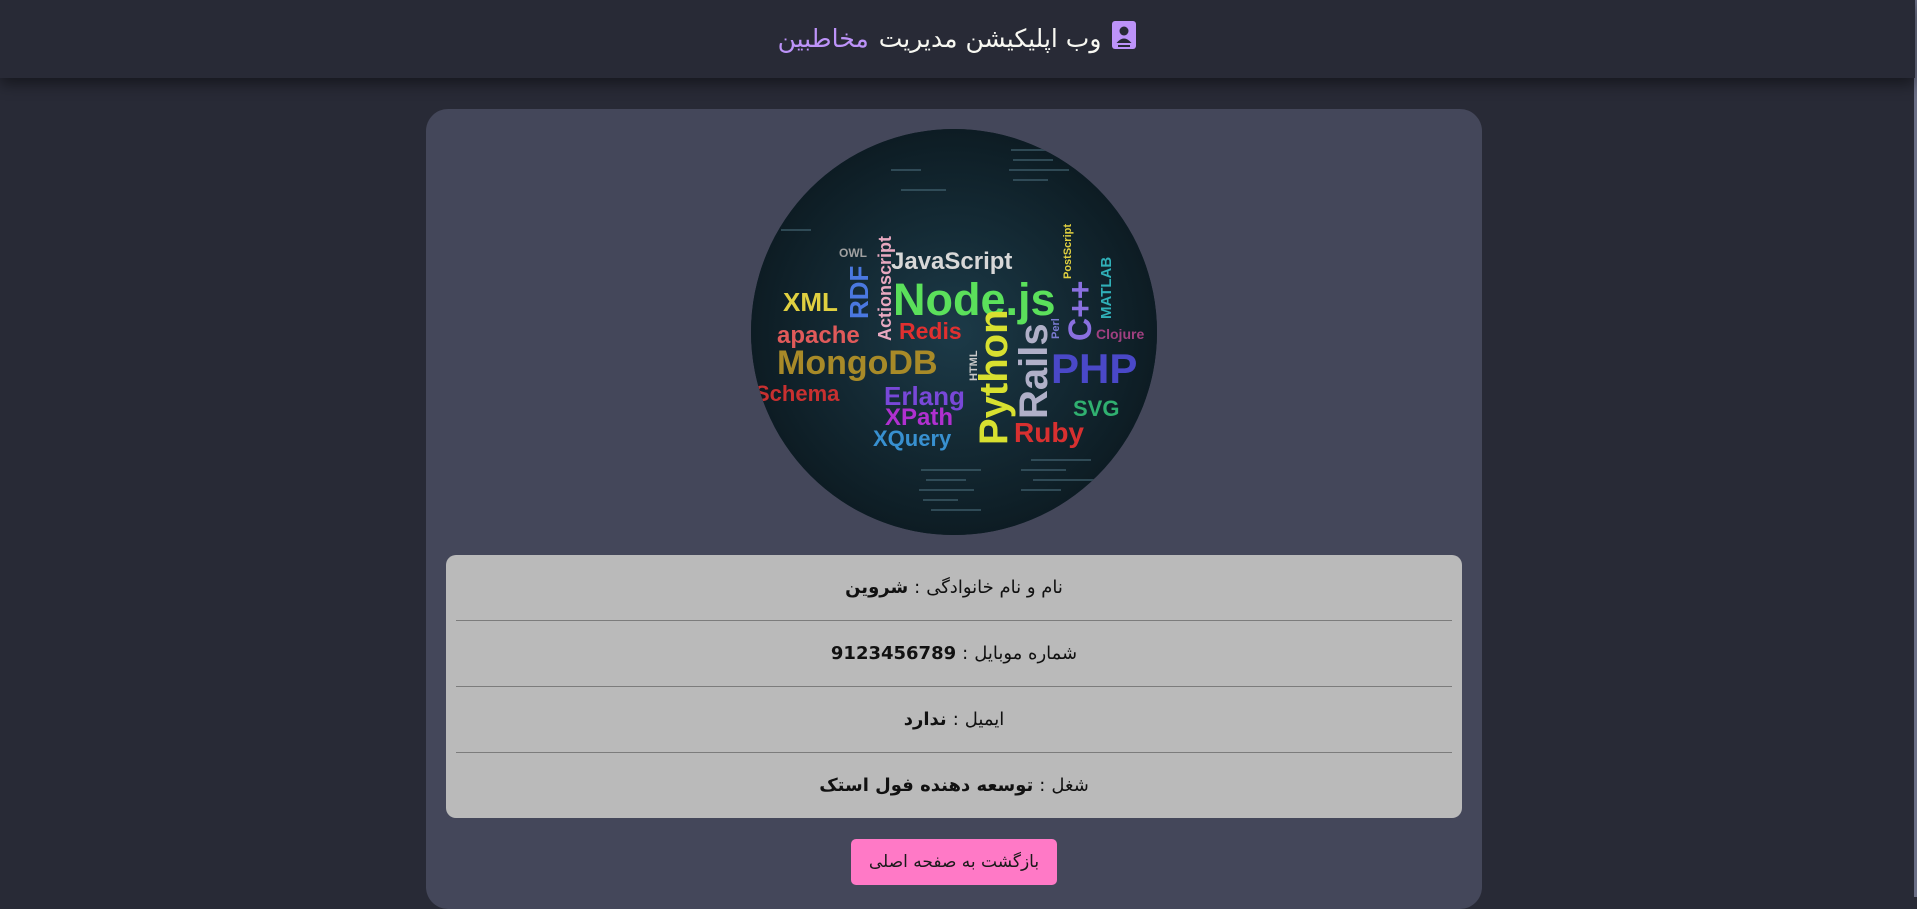 This screenshot has width=1917, height=909. Describe the element at coordinates (857, 363) in the screenshot. I see `photo-word: MongoDB` at that location.